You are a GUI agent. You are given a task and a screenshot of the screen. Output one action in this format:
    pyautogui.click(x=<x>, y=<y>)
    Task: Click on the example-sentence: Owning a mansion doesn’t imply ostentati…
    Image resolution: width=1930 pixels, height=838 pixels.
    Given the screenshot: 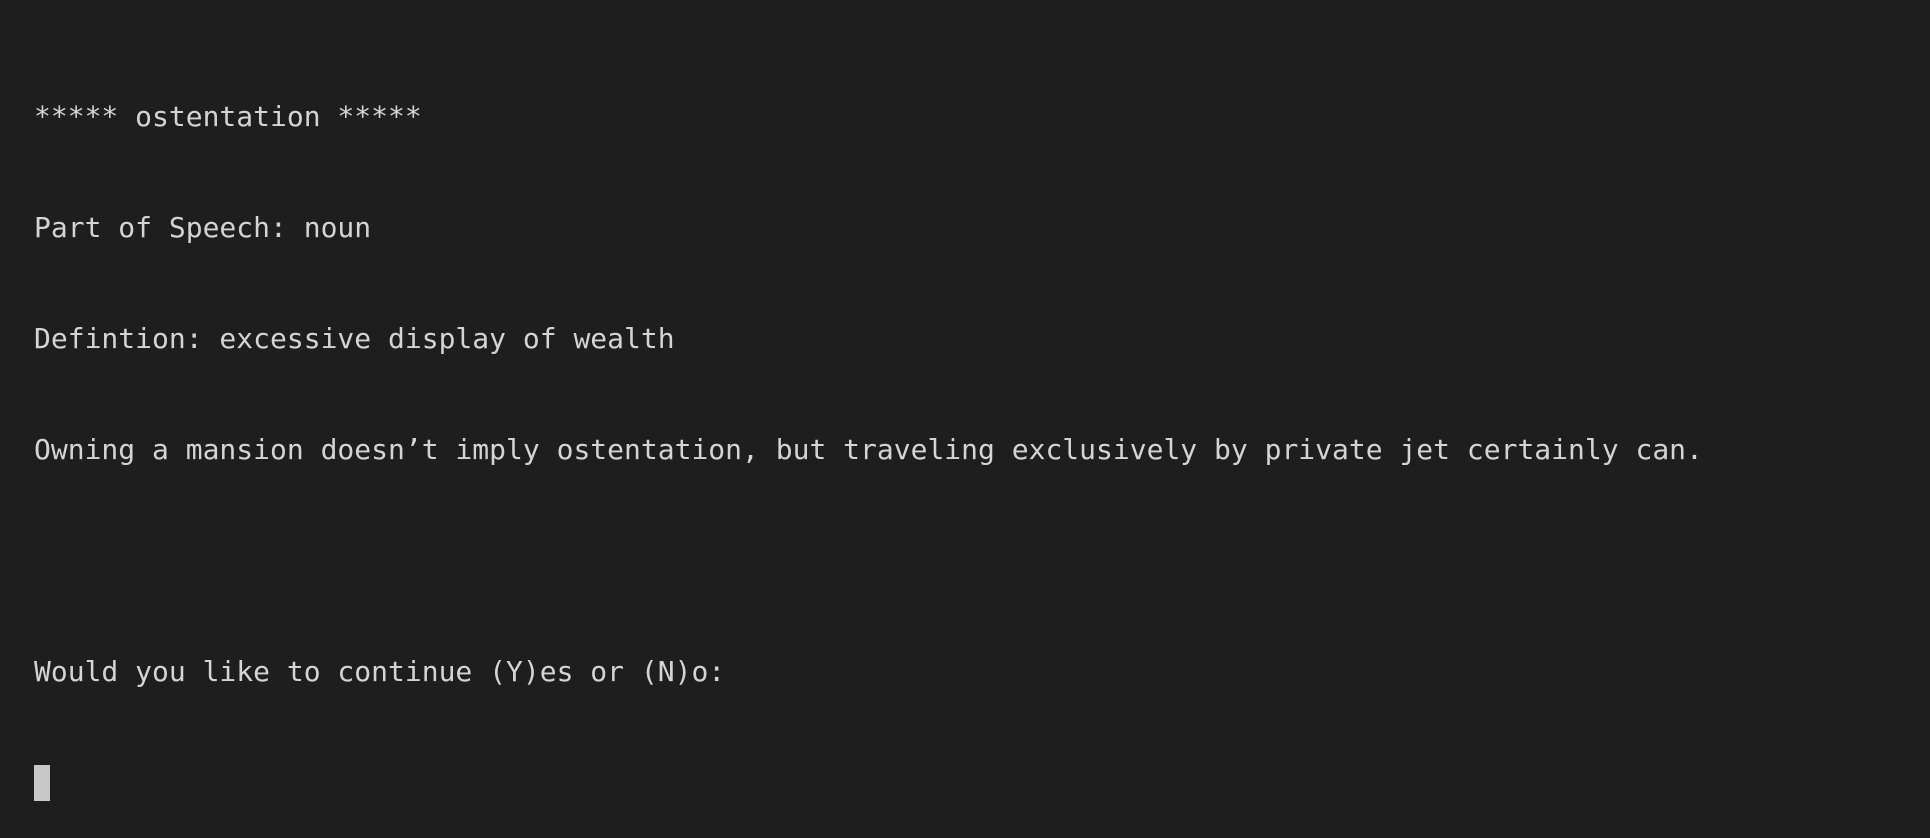 What is the action you would take?
    pyautogui.click(x=868, y=449)
    